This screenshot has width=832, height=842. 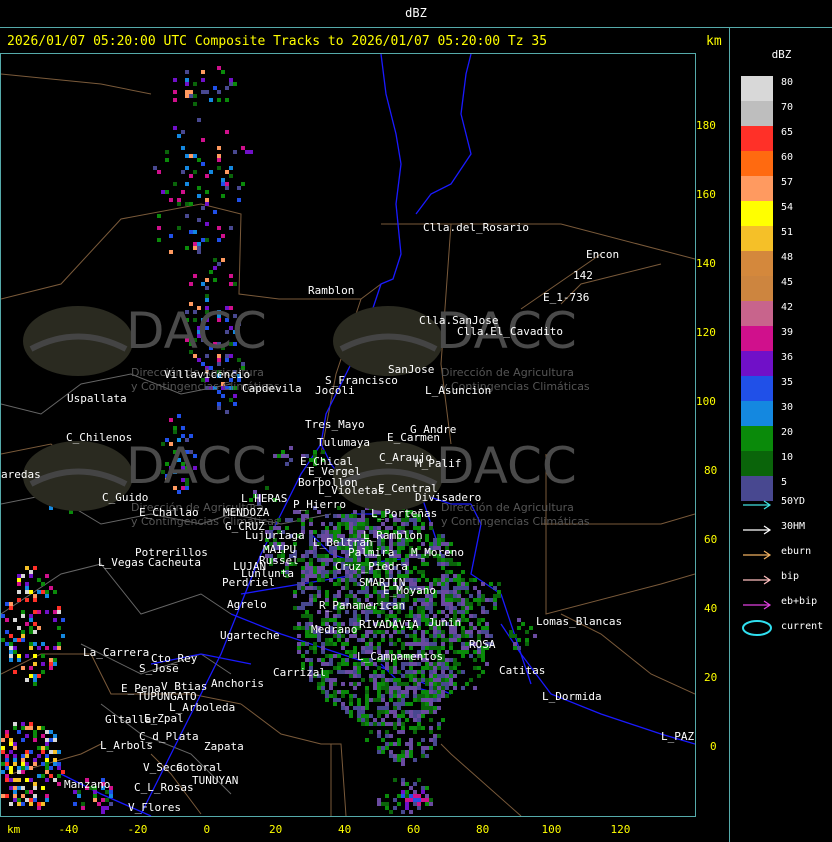 What do you see at coordinates (199, 767) in the screenshot?
I see `place-label: Cotoral` at bounding box center [199, 767].